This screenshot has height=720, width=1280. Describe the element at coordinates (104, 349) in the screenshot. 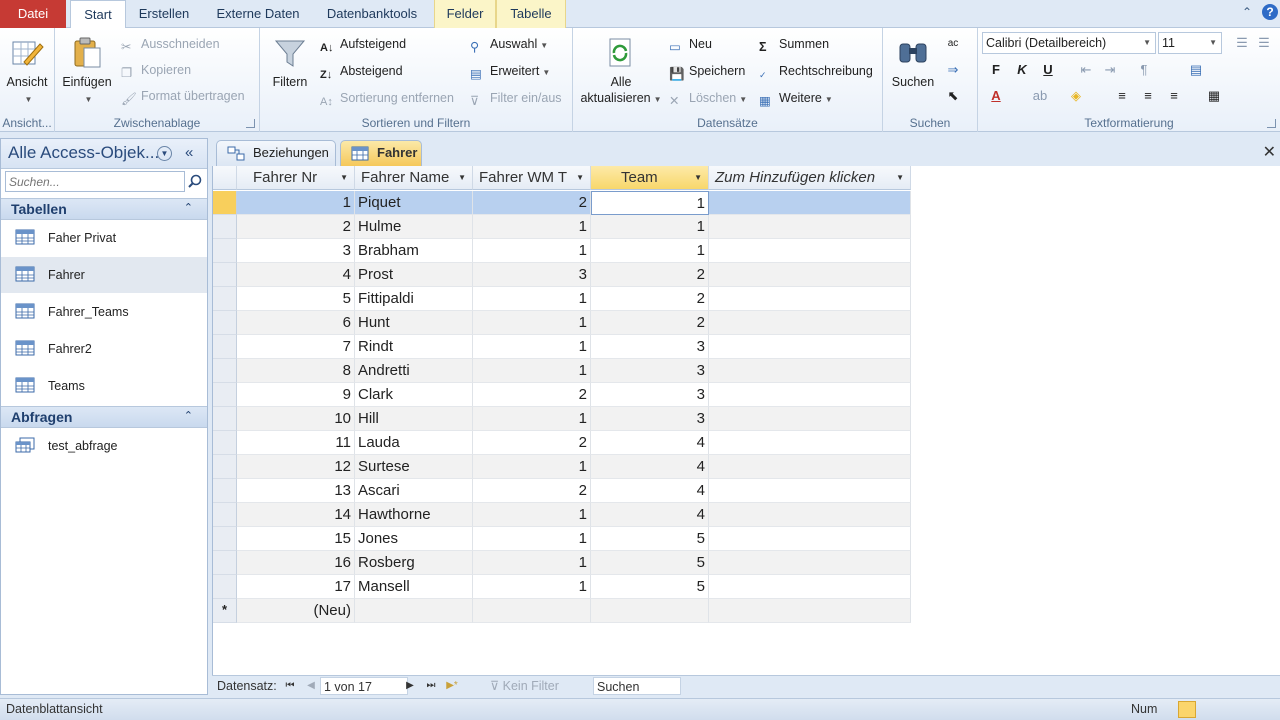

I see `nav-item-fahrer2: Fahrer2` at that location.